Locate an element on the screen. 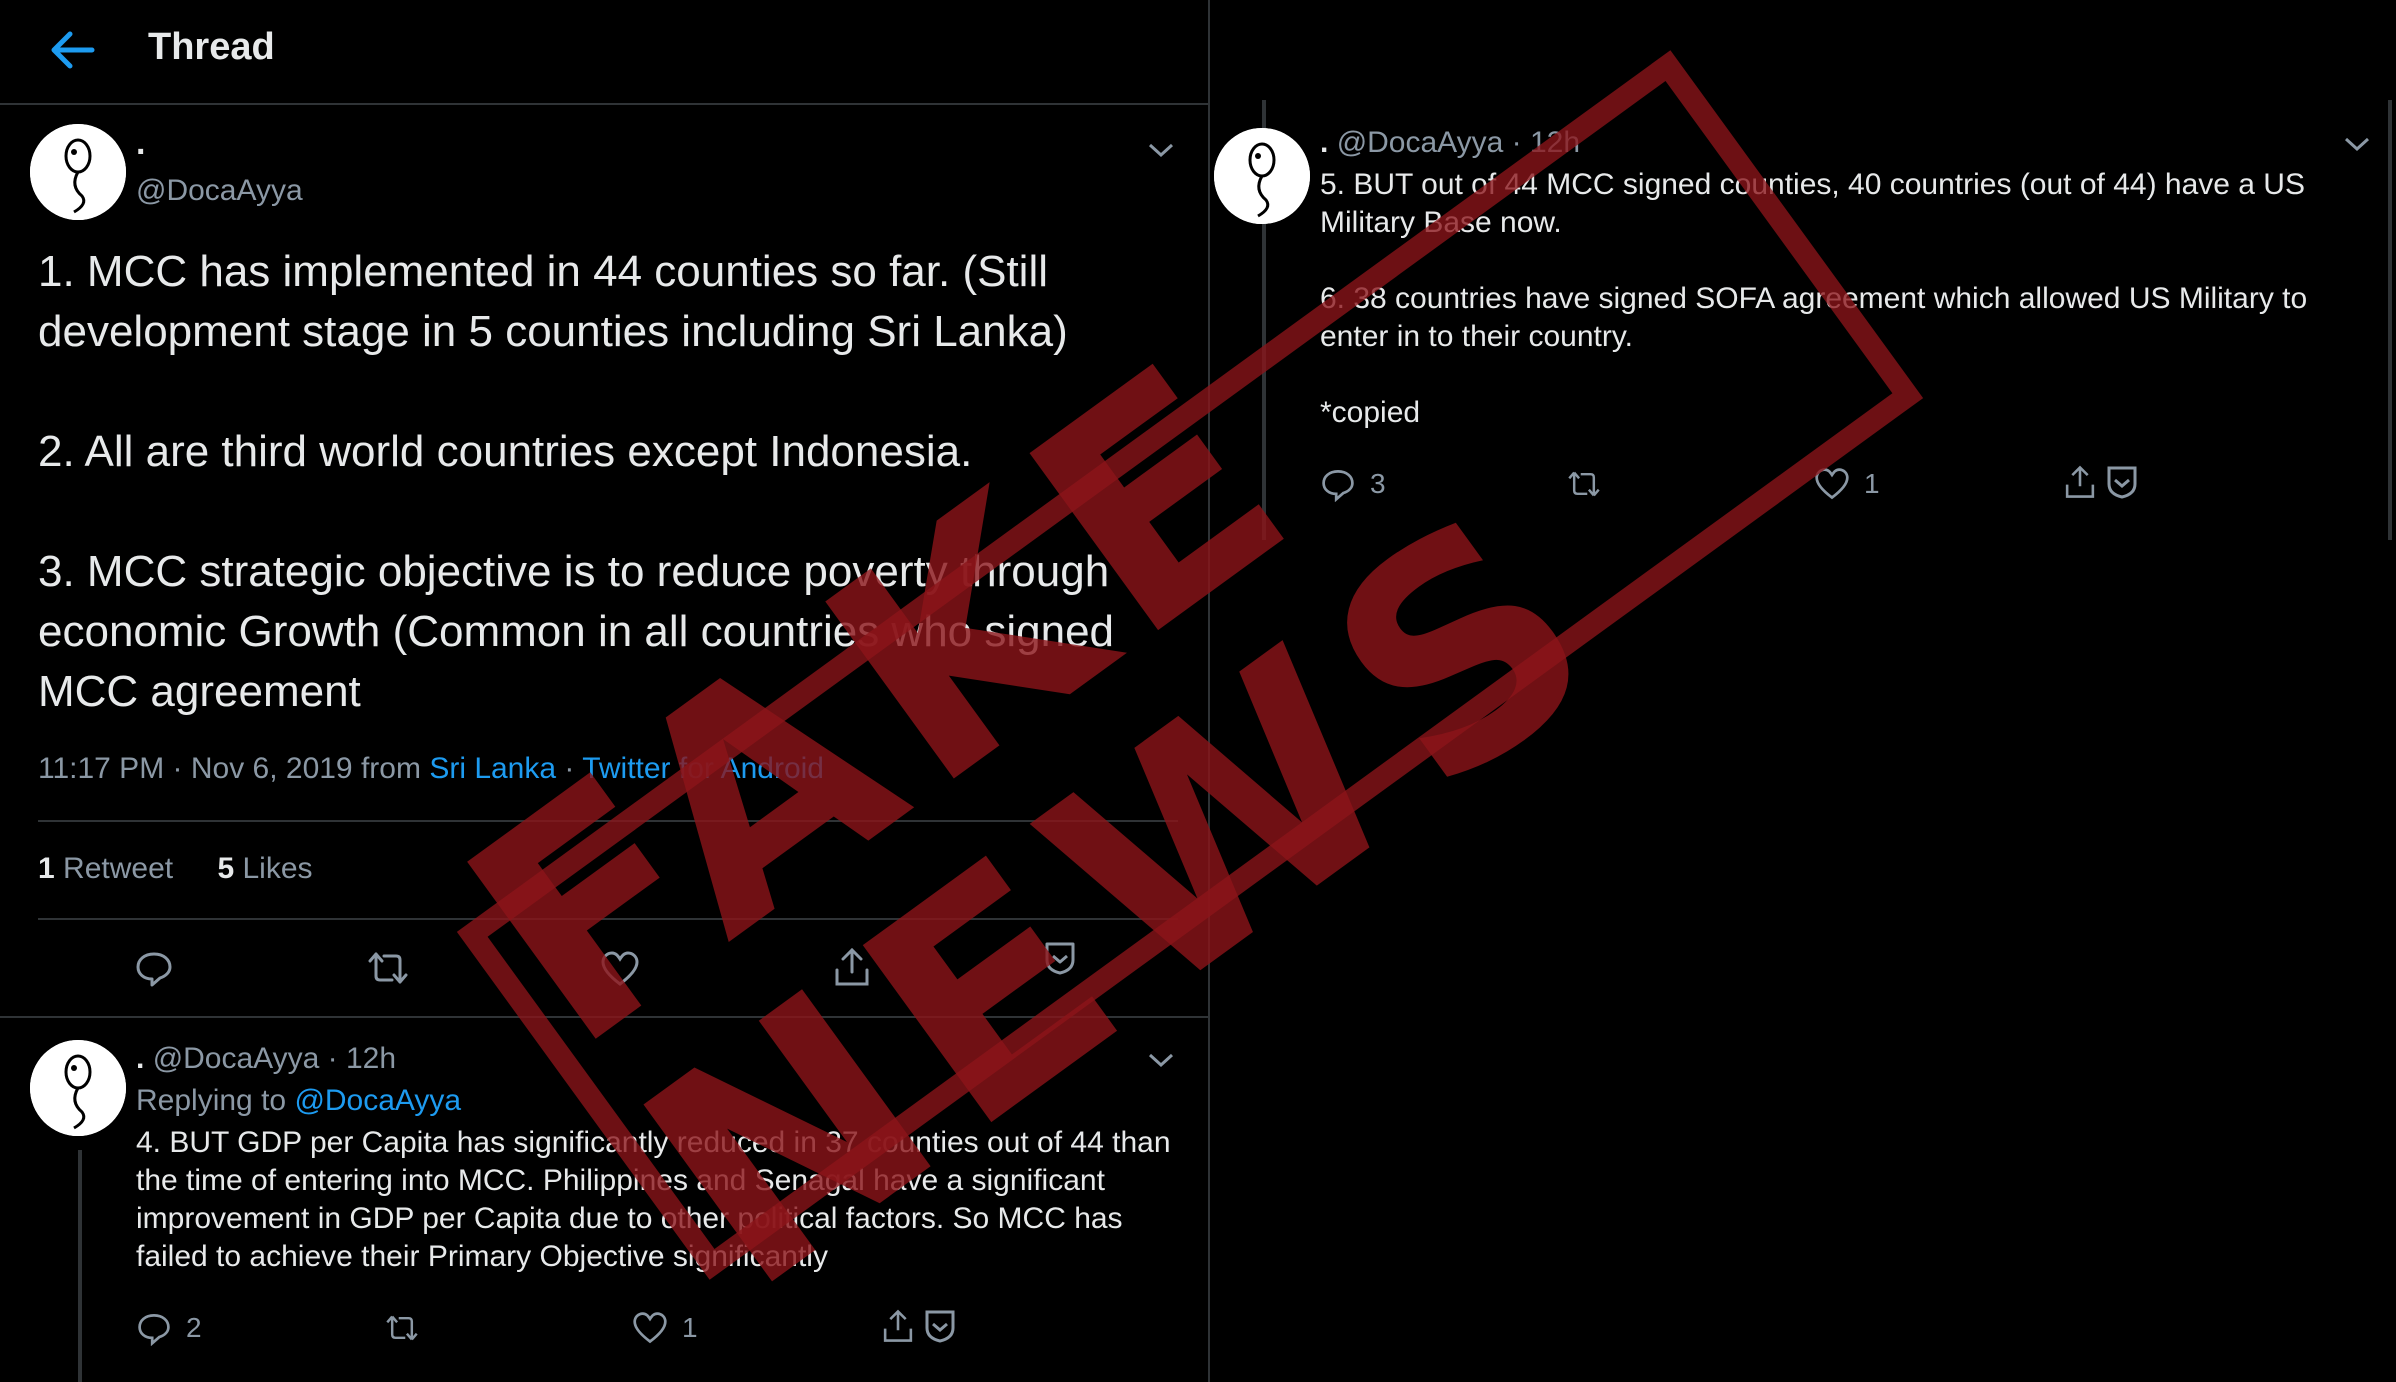 Image resolution: width=2396 pixels, height=1382 pixels. replying-handle-link: @DocaAyya is located at coordinates (377, 1100).